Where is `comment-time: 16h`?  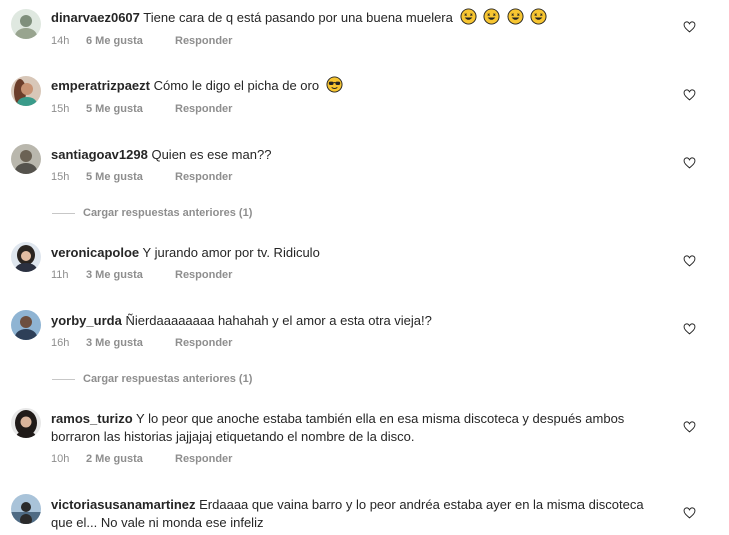 comment-time: 16h is located at coordinates (68, 343).